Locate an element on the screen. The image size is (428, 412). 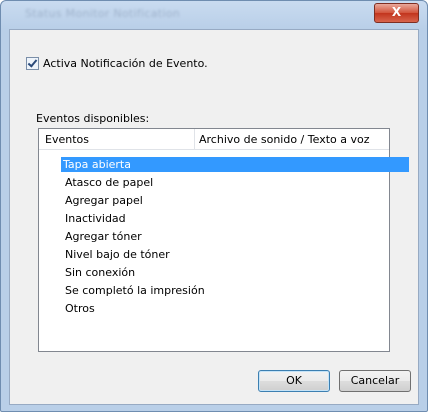
list-item: Atasco de papel is located at coordinates (236, 182).